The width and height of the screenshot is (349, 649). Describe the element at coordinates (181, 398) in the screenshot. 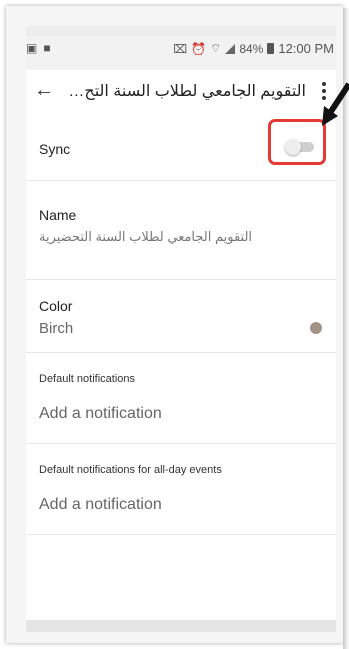

I see `default-notifications-section: Default notifications Add a notification` at that location.